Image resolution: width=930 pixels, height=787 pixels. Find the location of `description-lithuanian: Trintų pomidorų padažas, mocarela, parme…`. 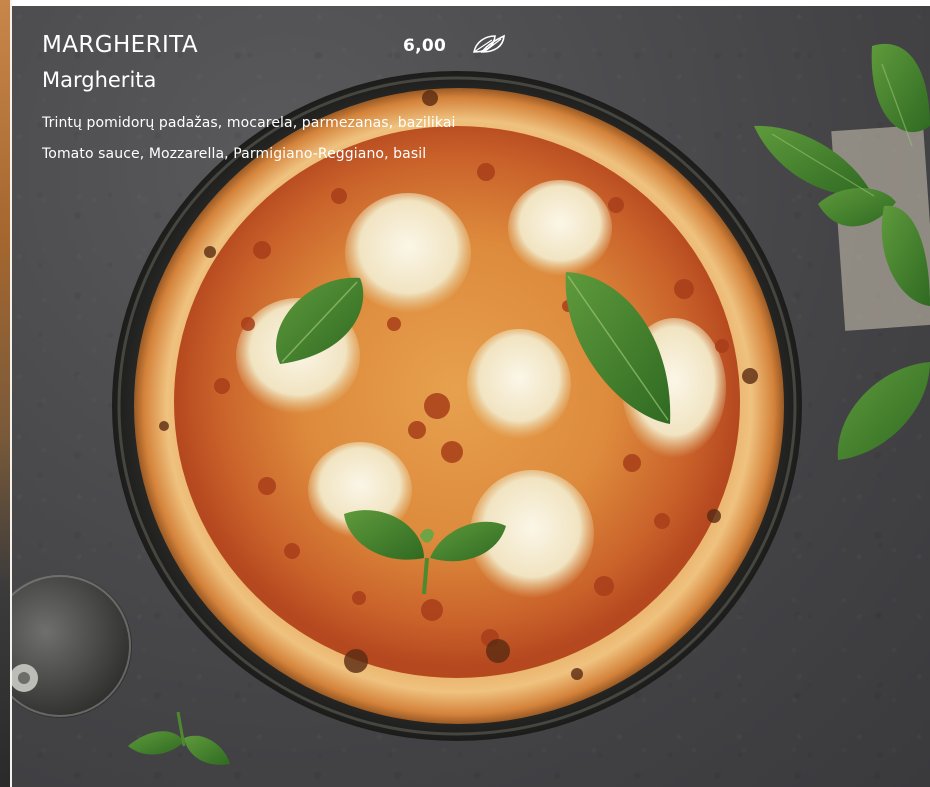

description-lithuanian: Trintų pomidorų padažas, mocarela, parme… is located at coordinates (249, 123).